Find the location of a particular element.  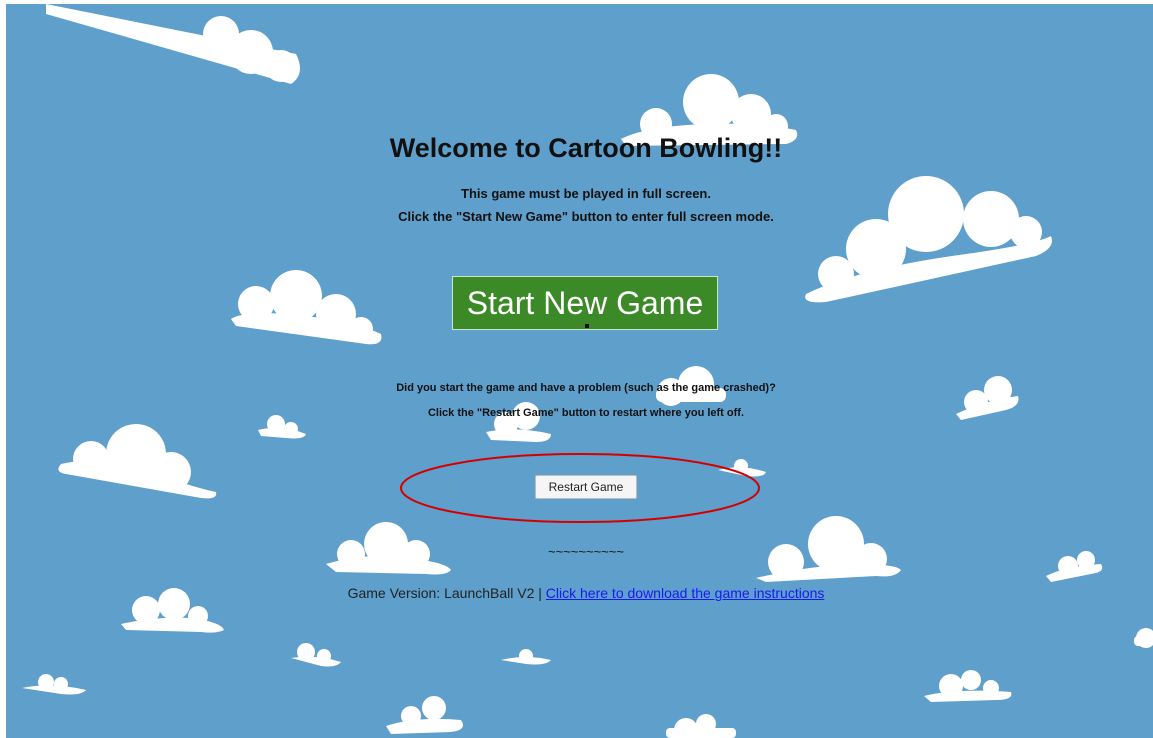

mouse-cursor-icon is located at coordinates (587, 326).